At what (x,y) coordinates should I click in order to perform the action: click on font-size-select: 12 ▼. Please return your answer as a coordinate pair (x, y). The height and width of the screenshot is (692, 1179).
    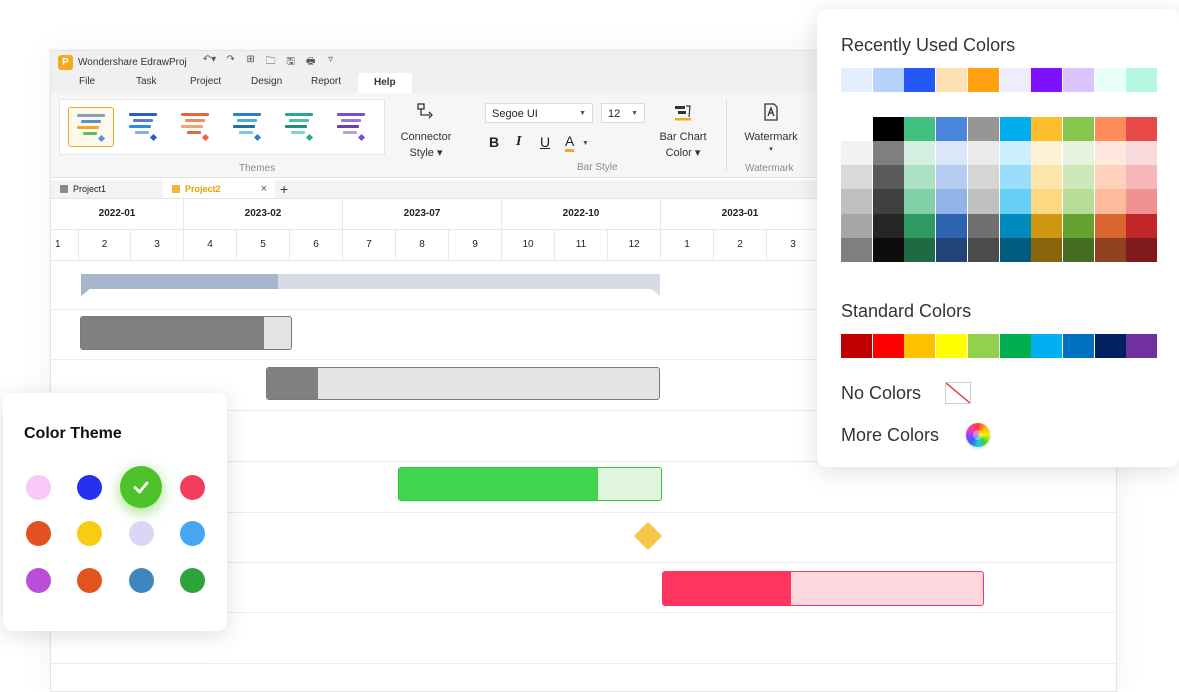
    Looking at the image, I should click on (623, 113).